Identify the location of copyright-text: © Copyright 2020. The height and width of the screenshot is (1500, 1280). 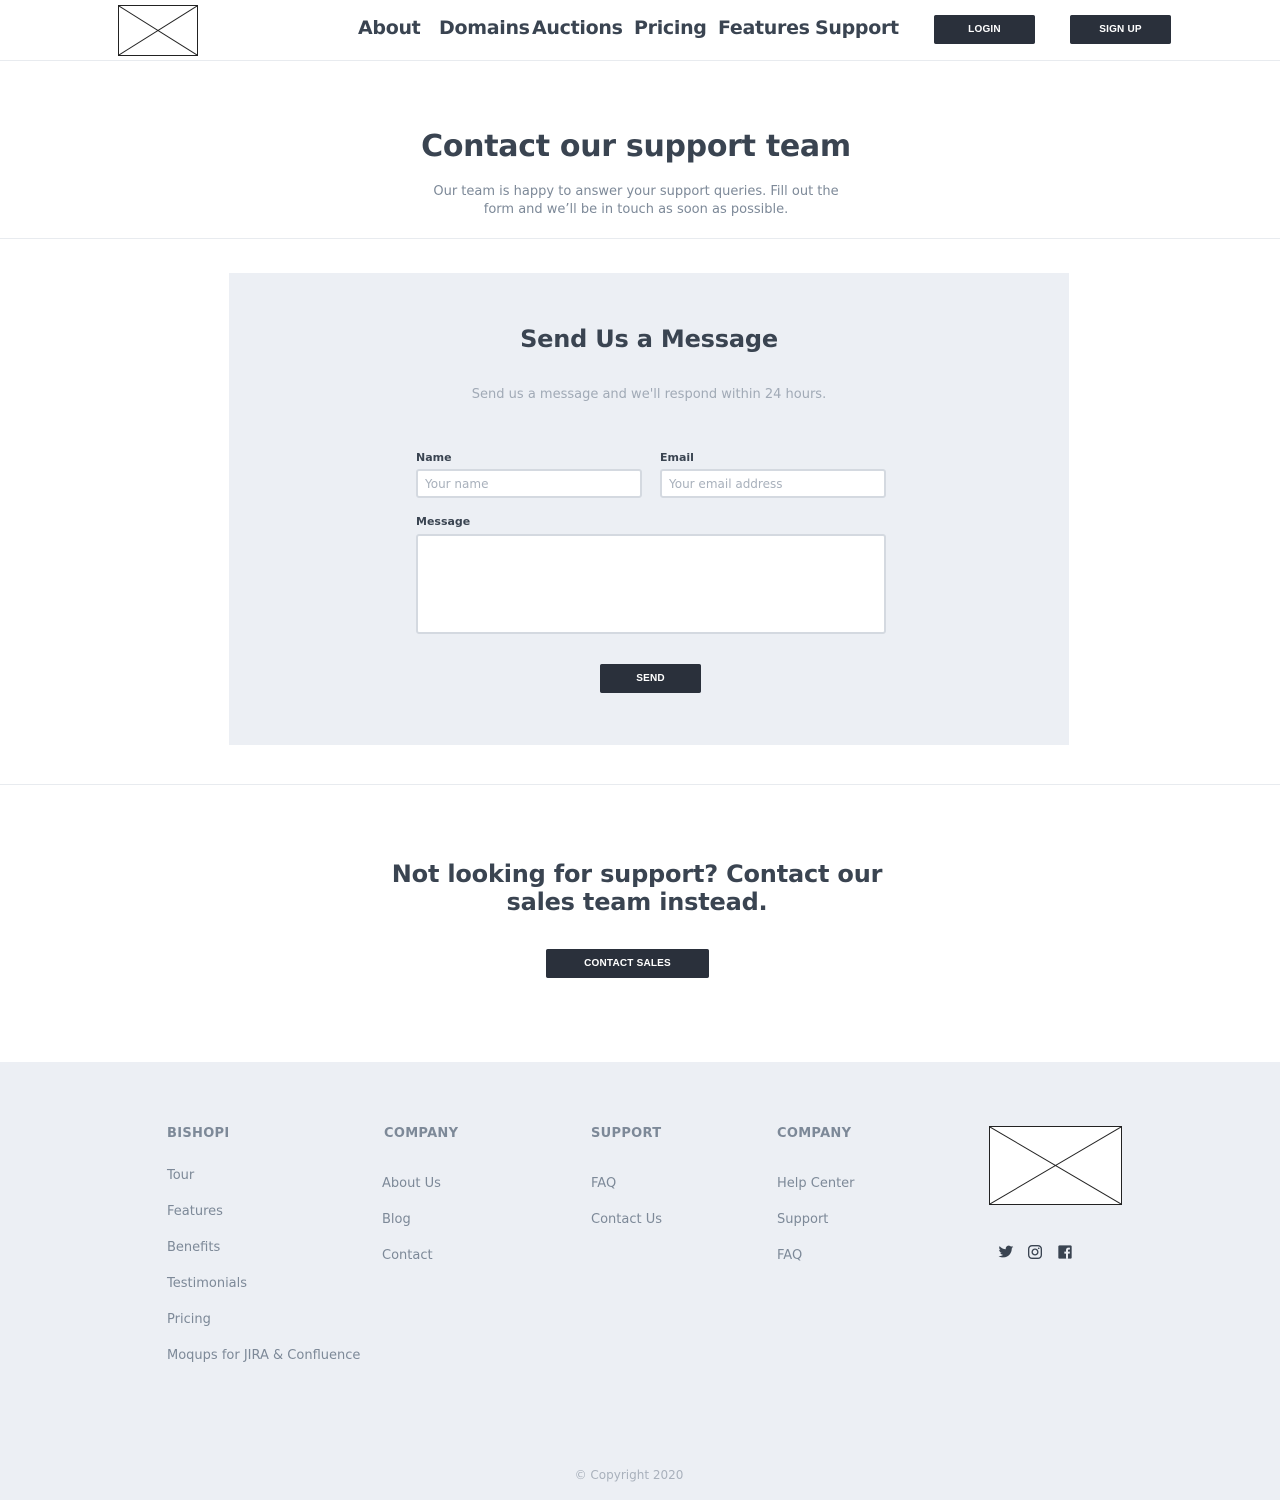
(629, 1475).